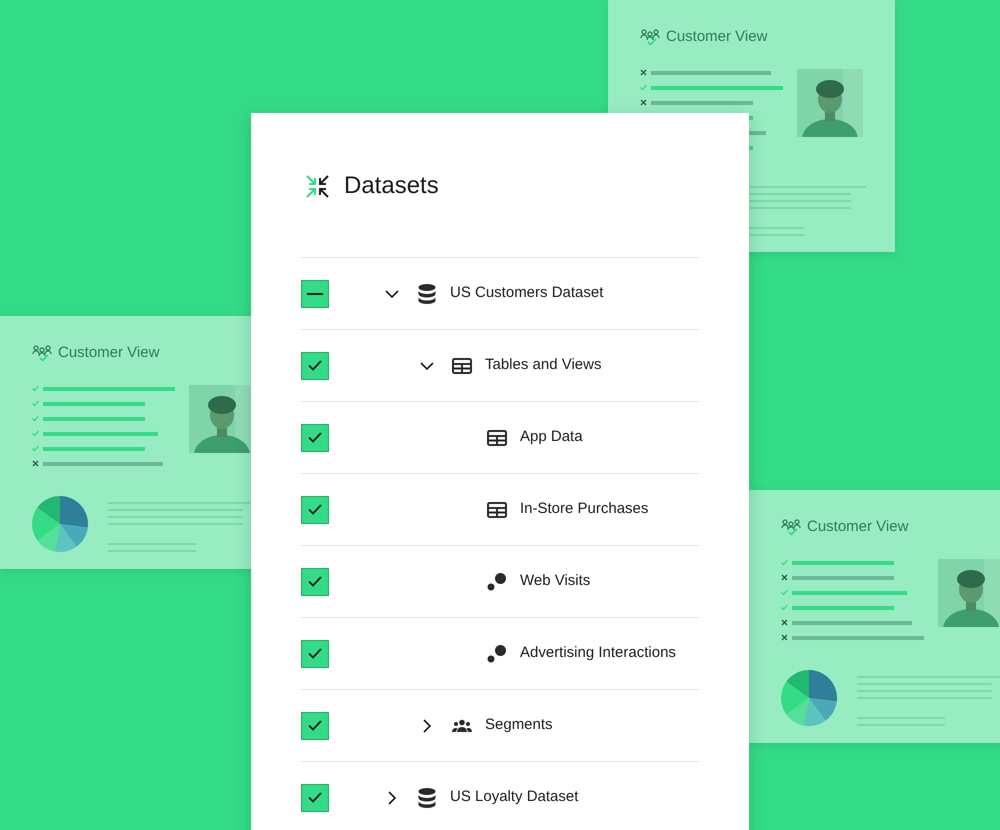 The image size is (1000, 830). Describe the element at coordinates (543, 365) in the screenshot. I see `tree-item-label: Tables and Views` at that location.